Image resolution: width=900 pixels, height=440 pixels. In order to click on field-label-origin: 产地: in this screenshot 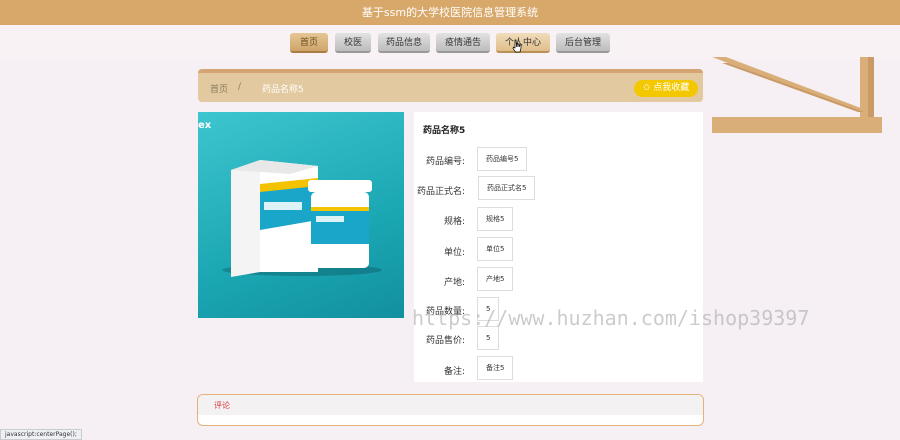, I will do `click(454, 283)`.